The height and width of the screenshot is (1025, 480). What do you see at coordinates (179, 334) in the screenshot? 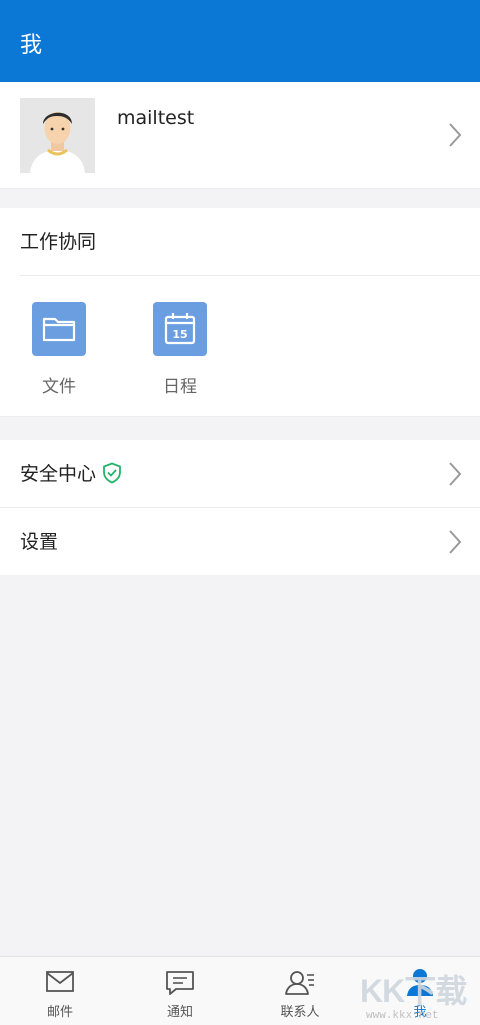
I see `svg-text: 15` at bounding box center [179, 334].